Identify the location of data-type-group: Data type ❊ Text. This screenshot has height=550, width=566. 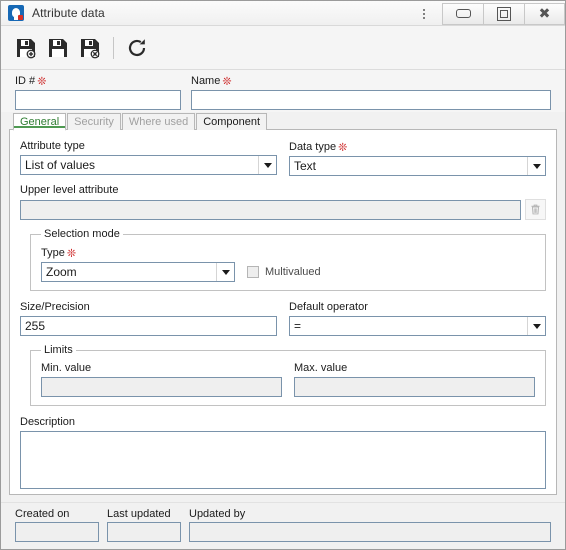
(417, 158).